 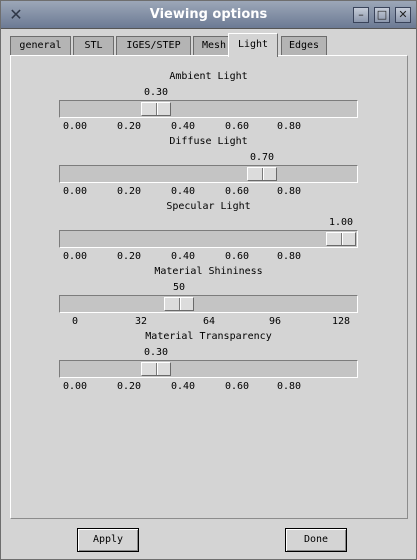 I want to click on tab-label: STL, so click(x=93, y=45).